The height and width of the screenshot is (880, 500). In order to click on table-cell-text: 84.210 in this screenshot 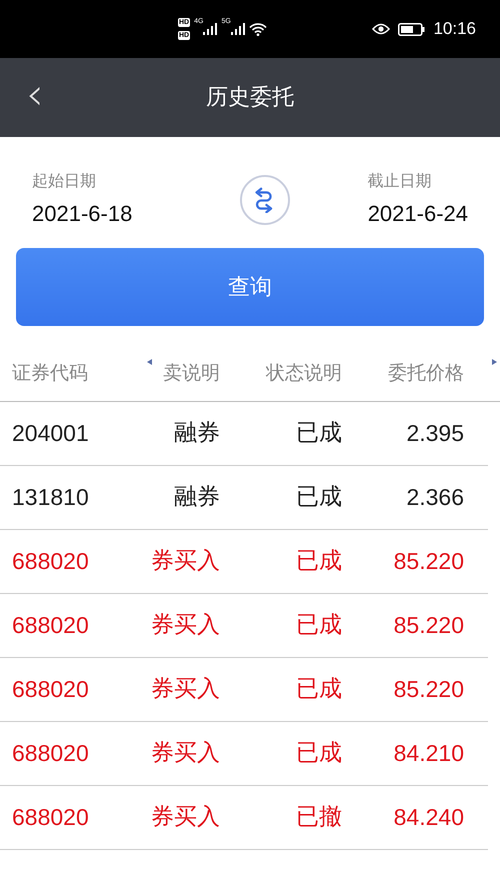, I will do `click(429, 753)`.